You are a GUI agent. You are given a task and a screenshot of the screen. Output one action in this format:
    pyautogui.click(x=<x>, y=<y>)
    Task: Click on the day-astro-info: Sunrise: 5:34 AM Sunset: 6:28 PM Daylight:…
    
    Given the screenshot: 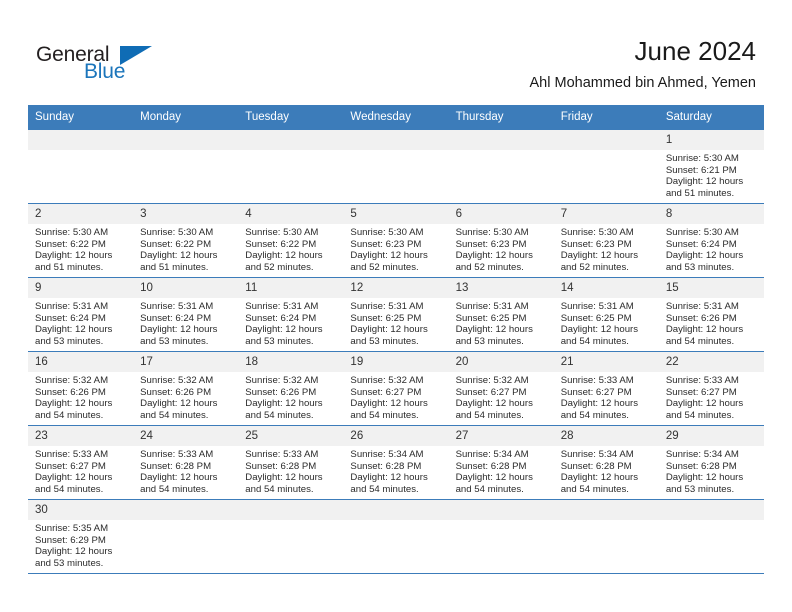 What is the action you would take?
    pyautogui.click(x=606, y=470)
    